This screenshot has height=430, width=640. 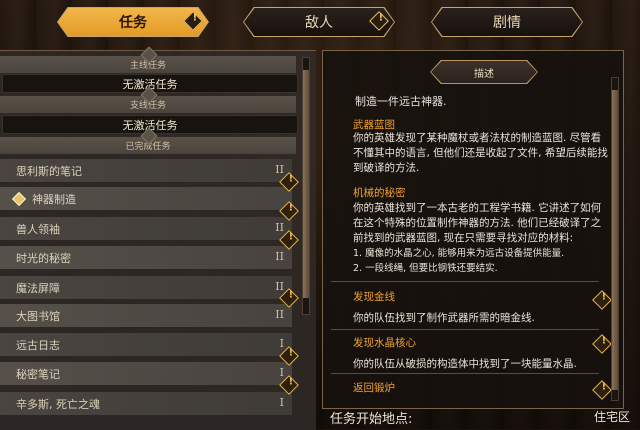 I want to click on tab-enemies: 敌人, so click(x=319, y=22).